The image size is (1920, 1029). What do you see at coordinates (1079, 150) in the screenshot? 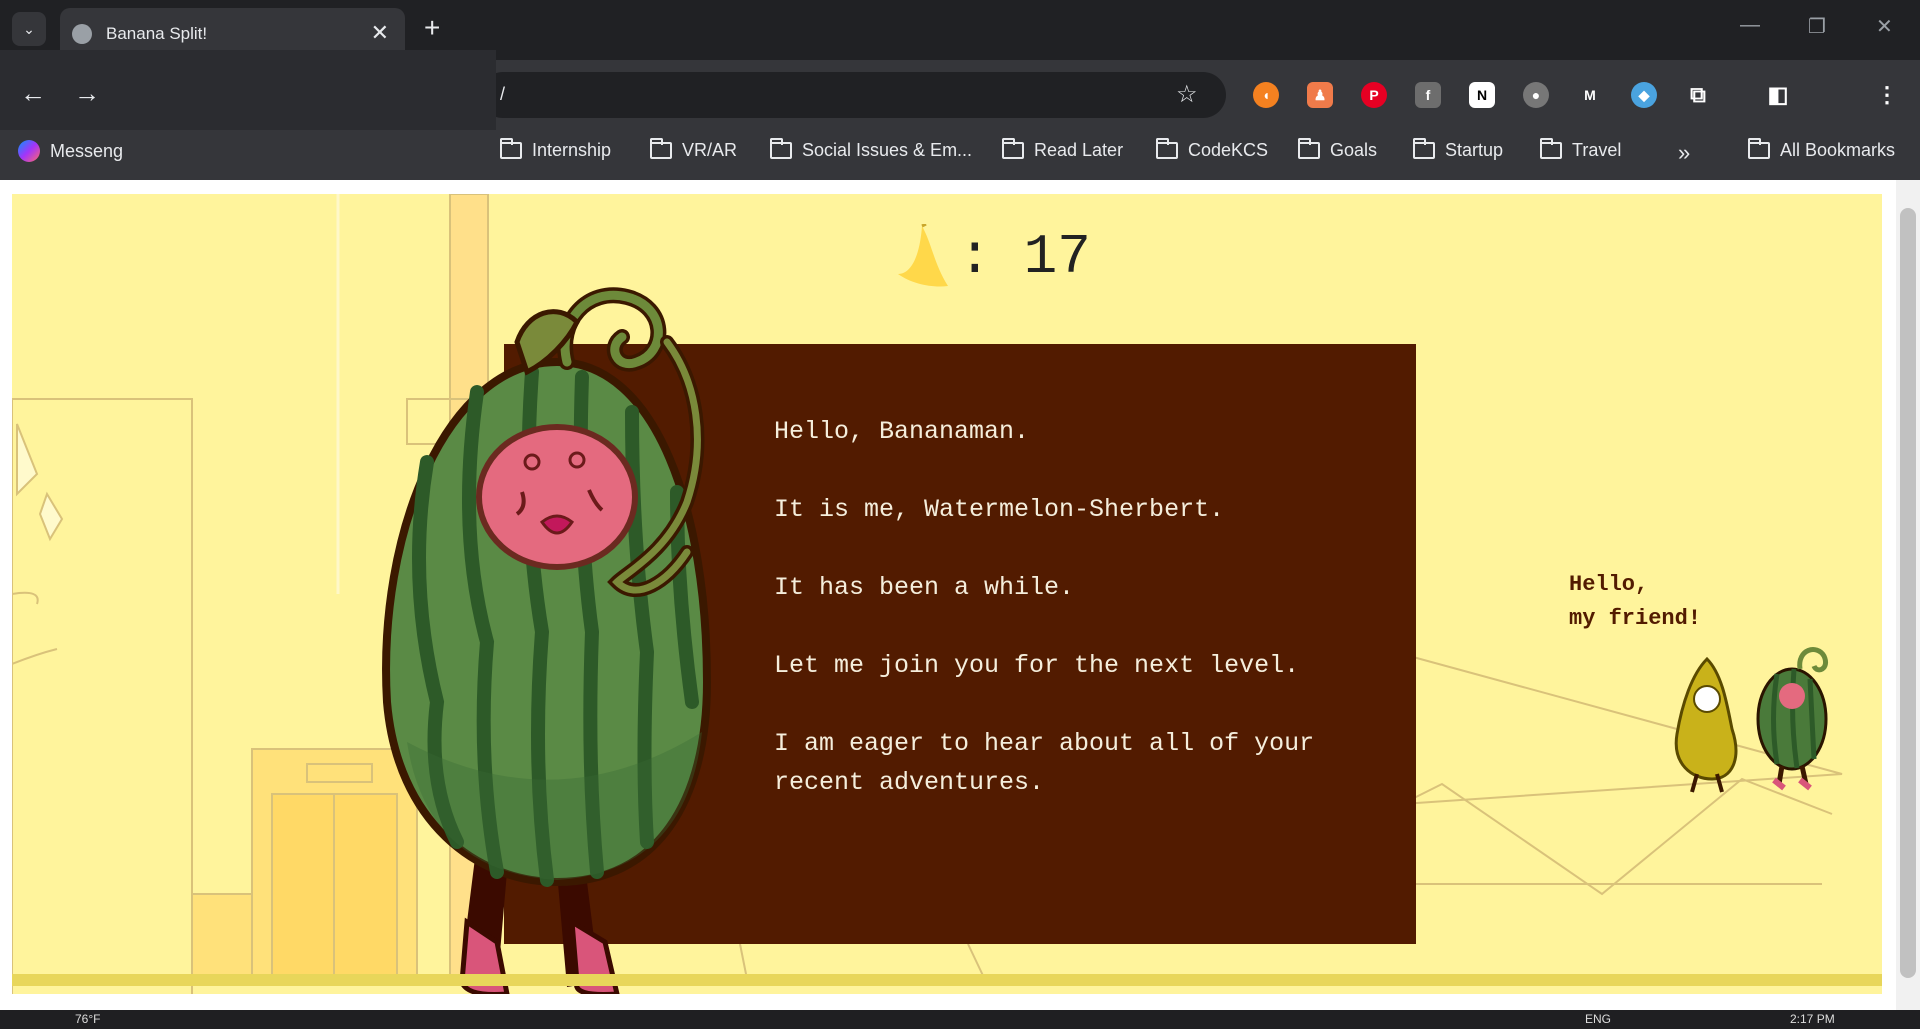
I see `bookmark-label: Read Later` at bounding box center [1079, 150].